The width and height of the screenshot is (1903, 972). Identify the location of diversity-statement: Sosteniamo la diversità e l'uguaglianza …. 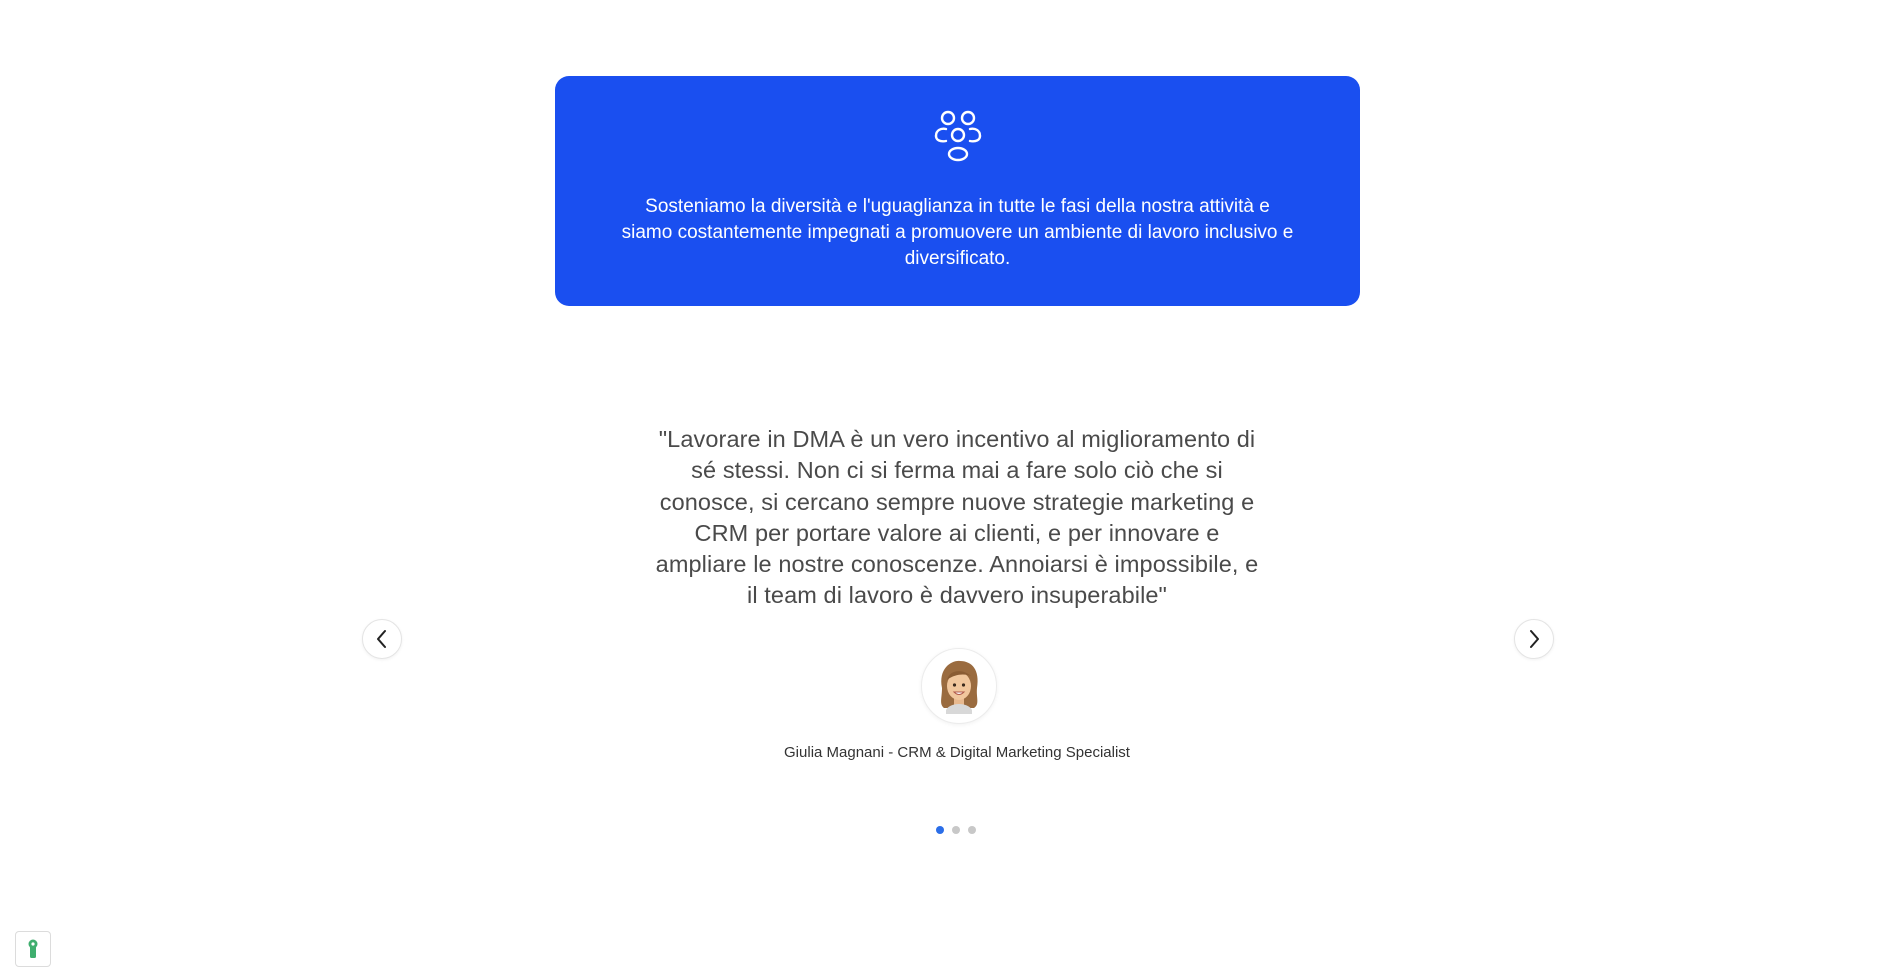
(957, 232).